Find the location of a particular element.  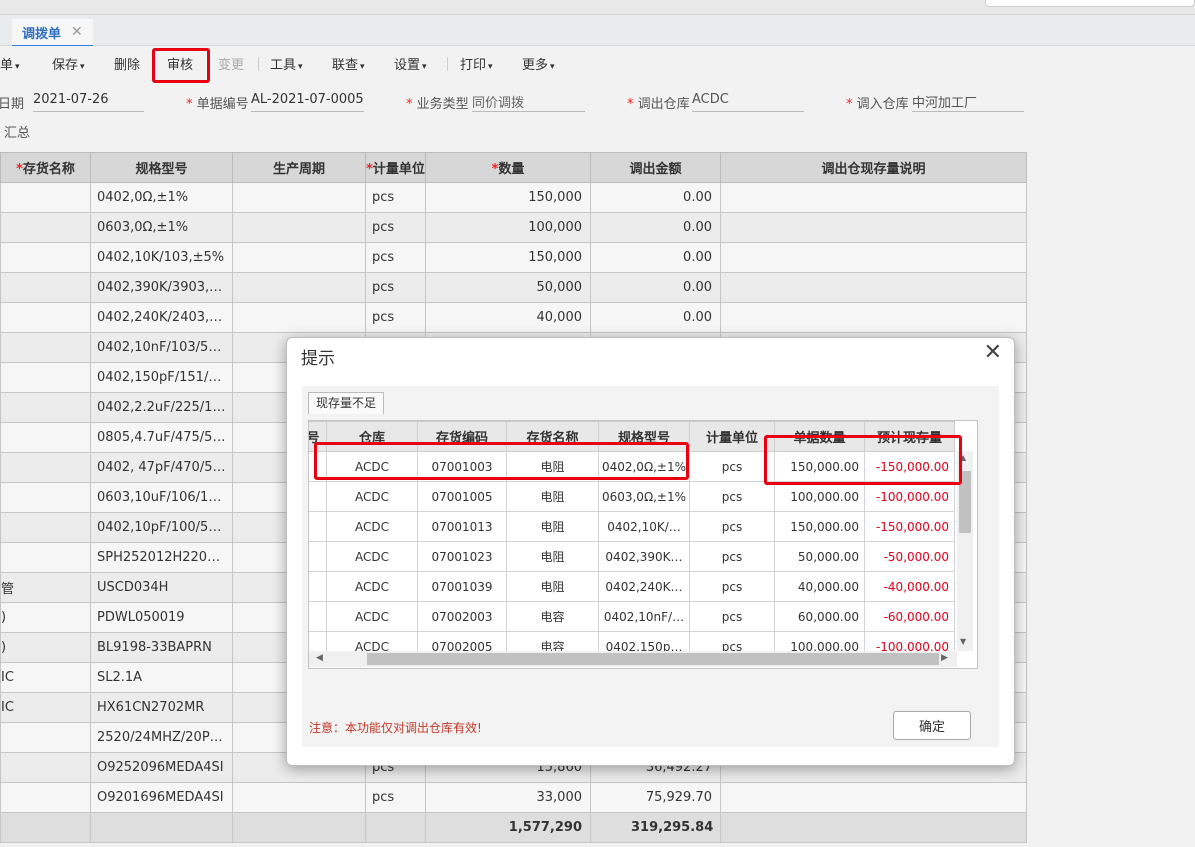

tab-transfer-order: 调拨单 ✕ is located at coordinates (52, 33).